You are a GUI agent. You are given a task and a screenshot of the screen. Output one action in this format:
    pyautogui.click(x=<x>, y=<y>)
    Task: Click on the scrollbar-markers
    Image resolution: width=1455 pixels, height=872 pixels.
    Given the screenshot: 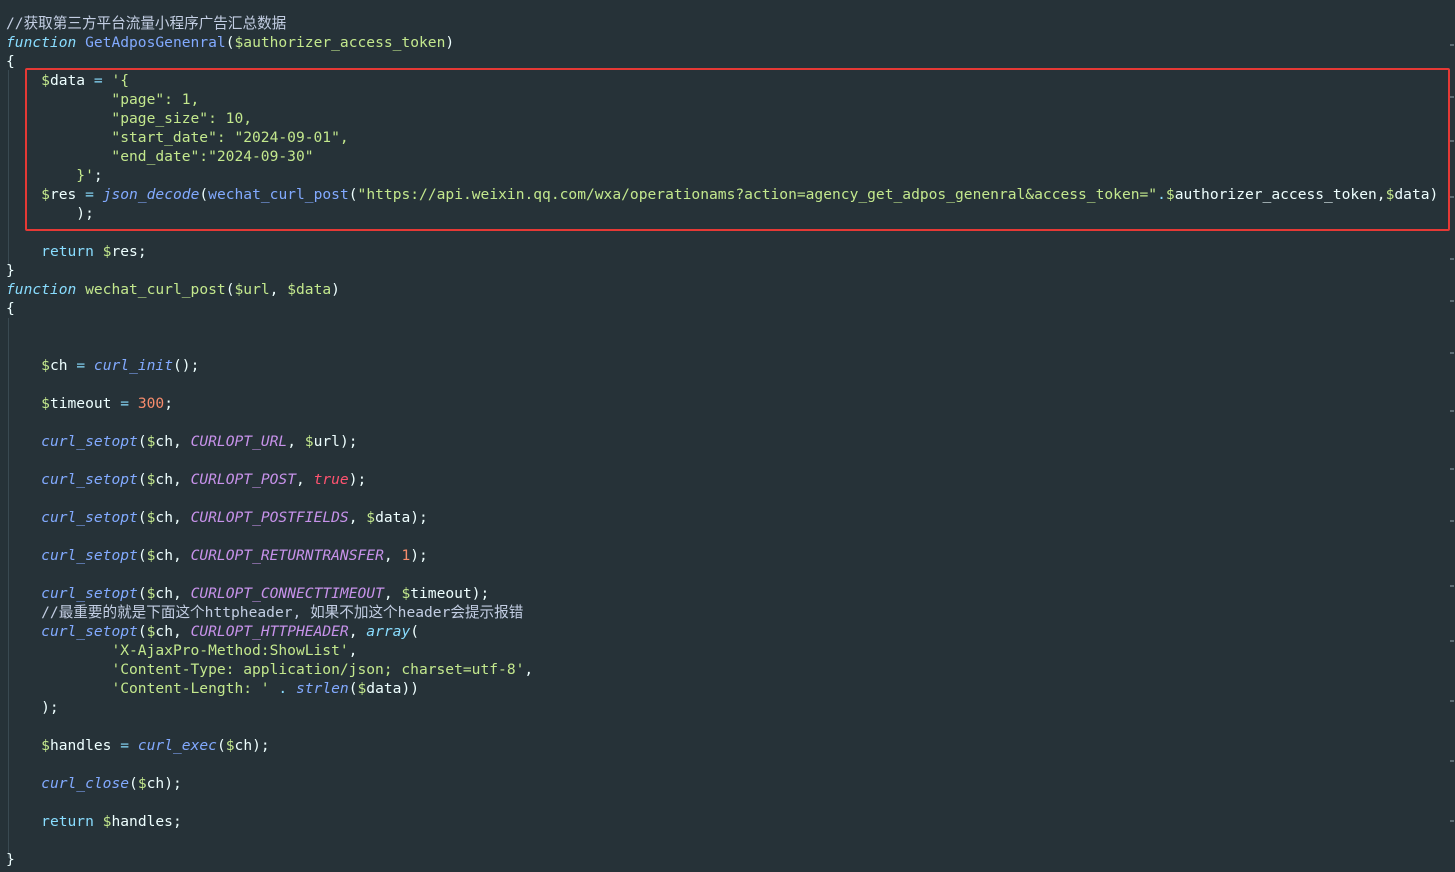 What is the action you would take?
    pyautogui.click(x=1452, y=436)
    